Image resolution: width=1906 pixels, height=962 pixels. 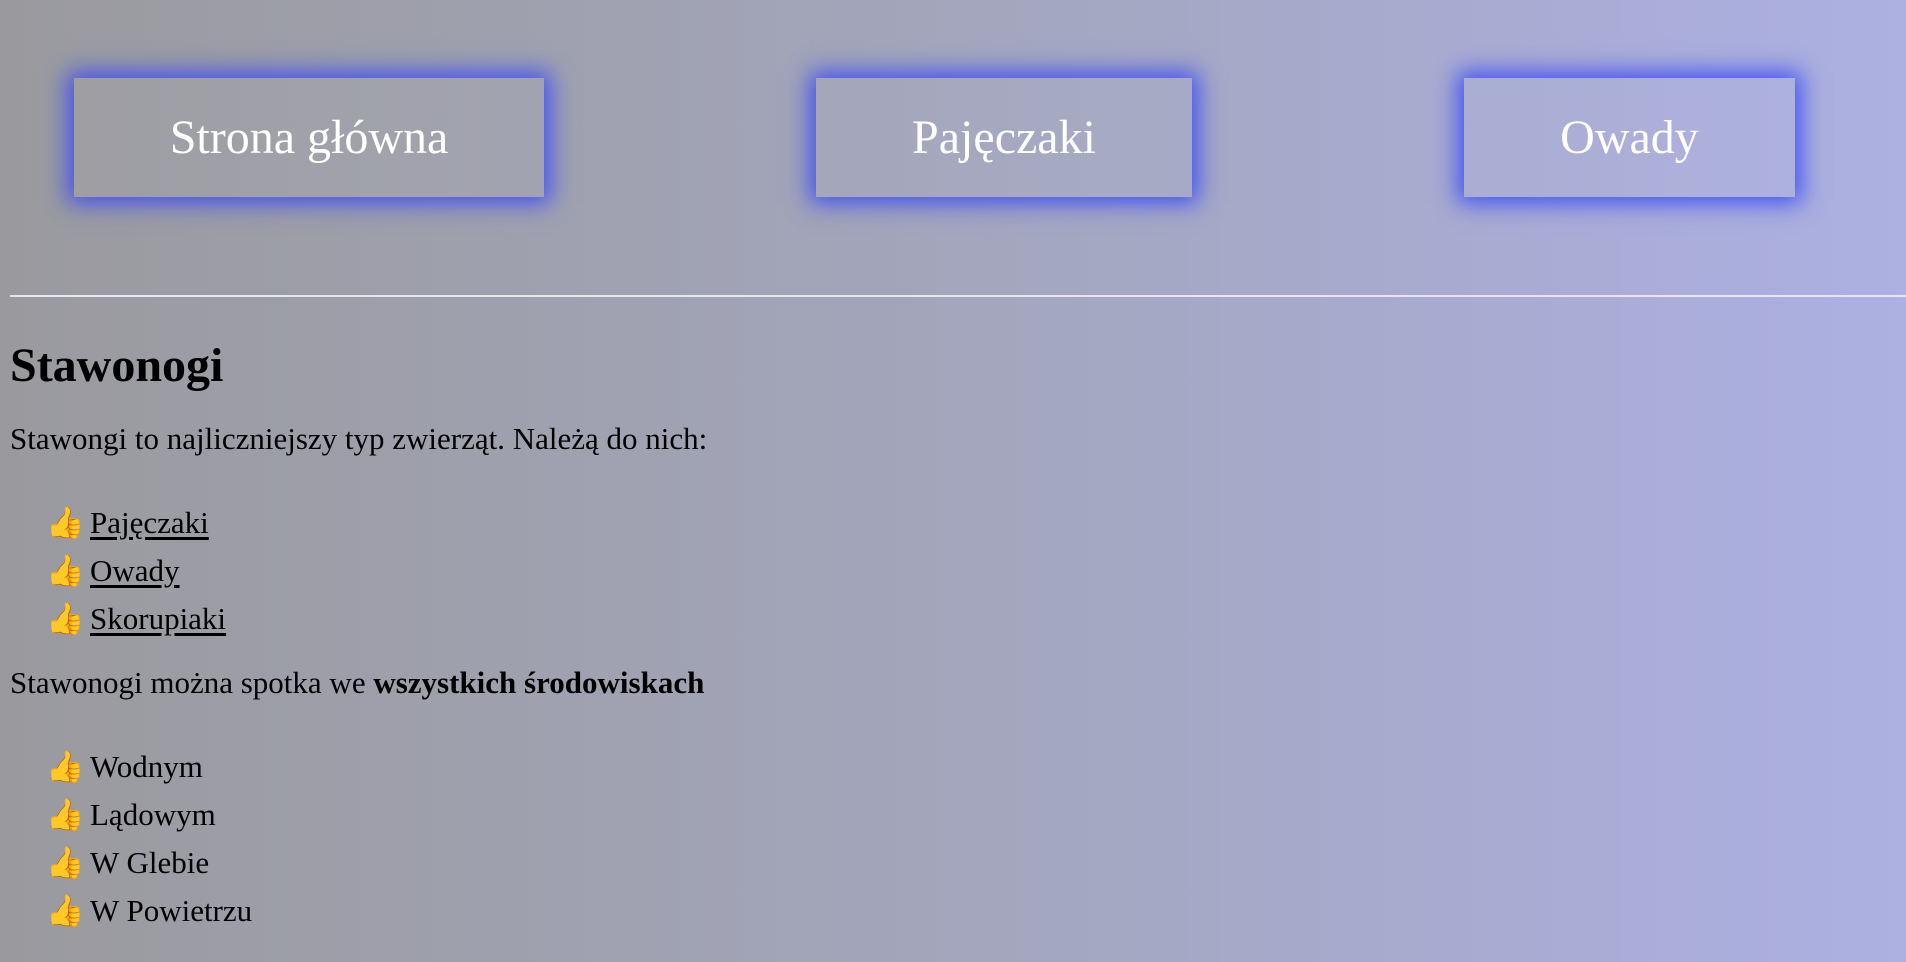 What do you see at coordinates (150, 862) in the screenshot?
I see `environment-label: W Glebie` at bounding box center [150, 862].